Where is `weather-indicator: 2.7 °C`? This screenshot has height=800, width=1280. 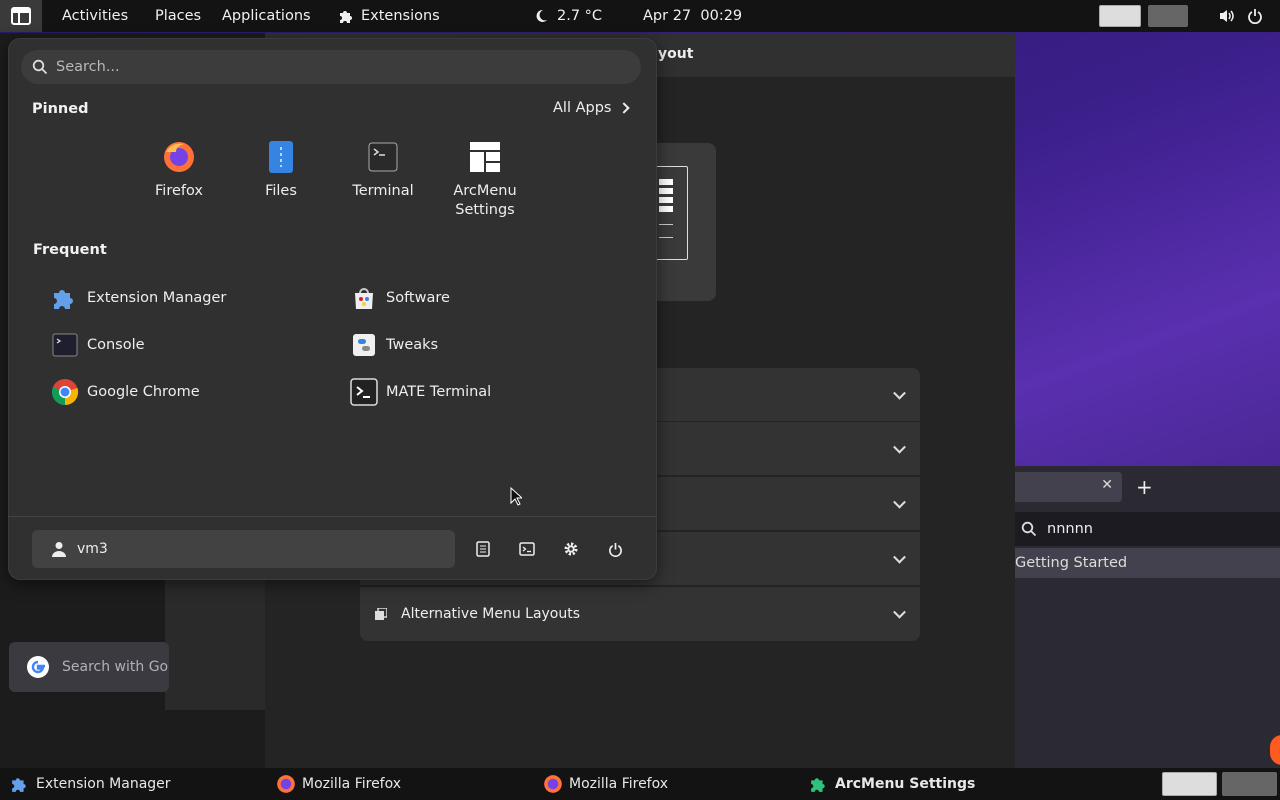
weather-indicator: 2.7 °C is located at coordinates (568, 16).